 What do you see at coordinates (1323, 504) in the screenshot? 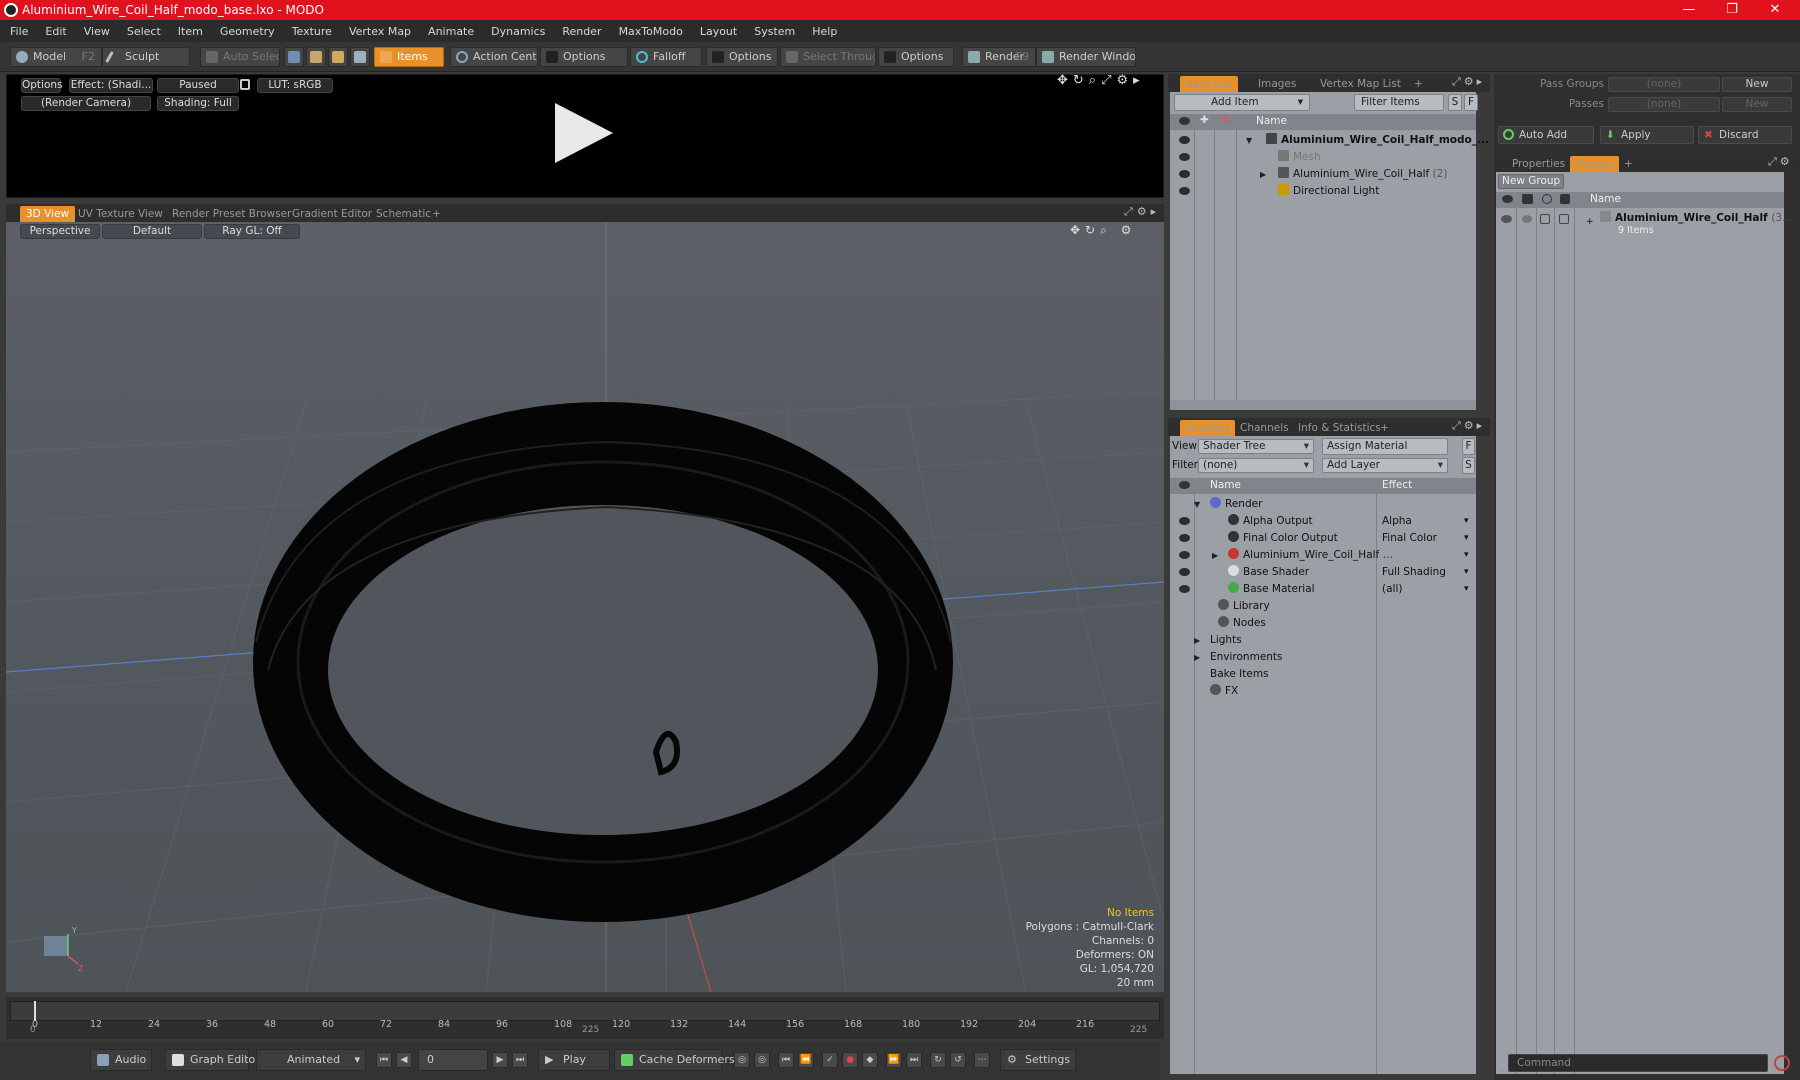
I see `shader-row: ▼ Render` at bounding box center [1323, 504].